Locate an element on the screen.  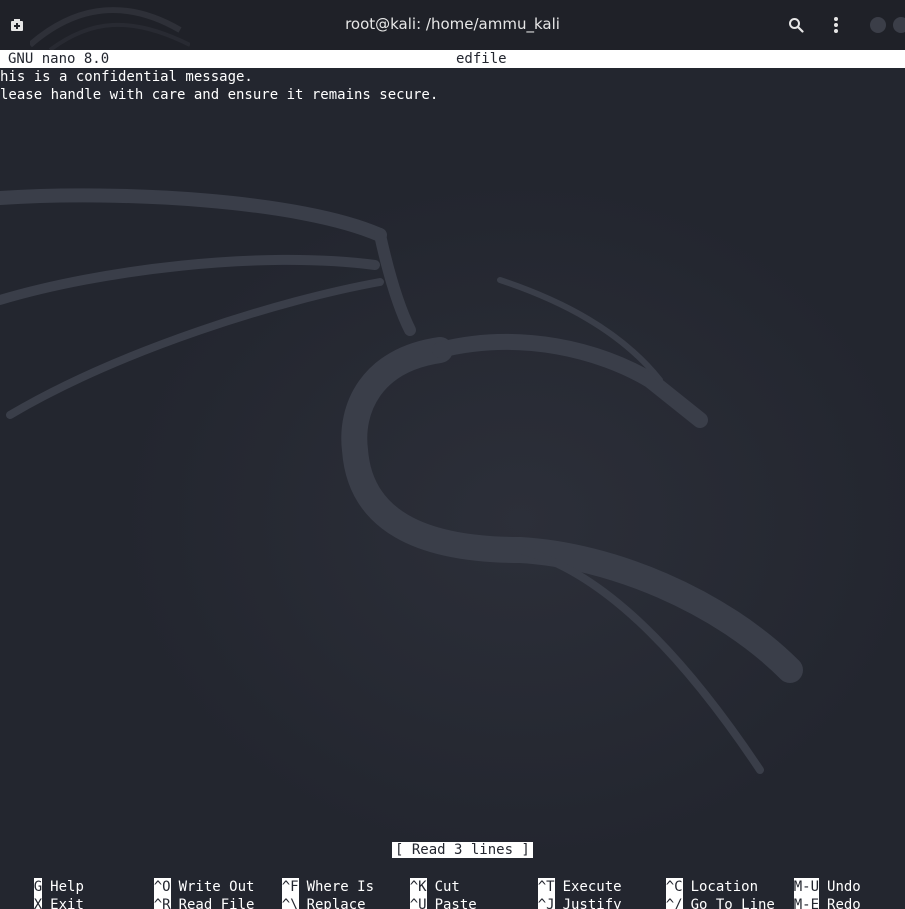
menu-button is located at coordinates (836, 25).